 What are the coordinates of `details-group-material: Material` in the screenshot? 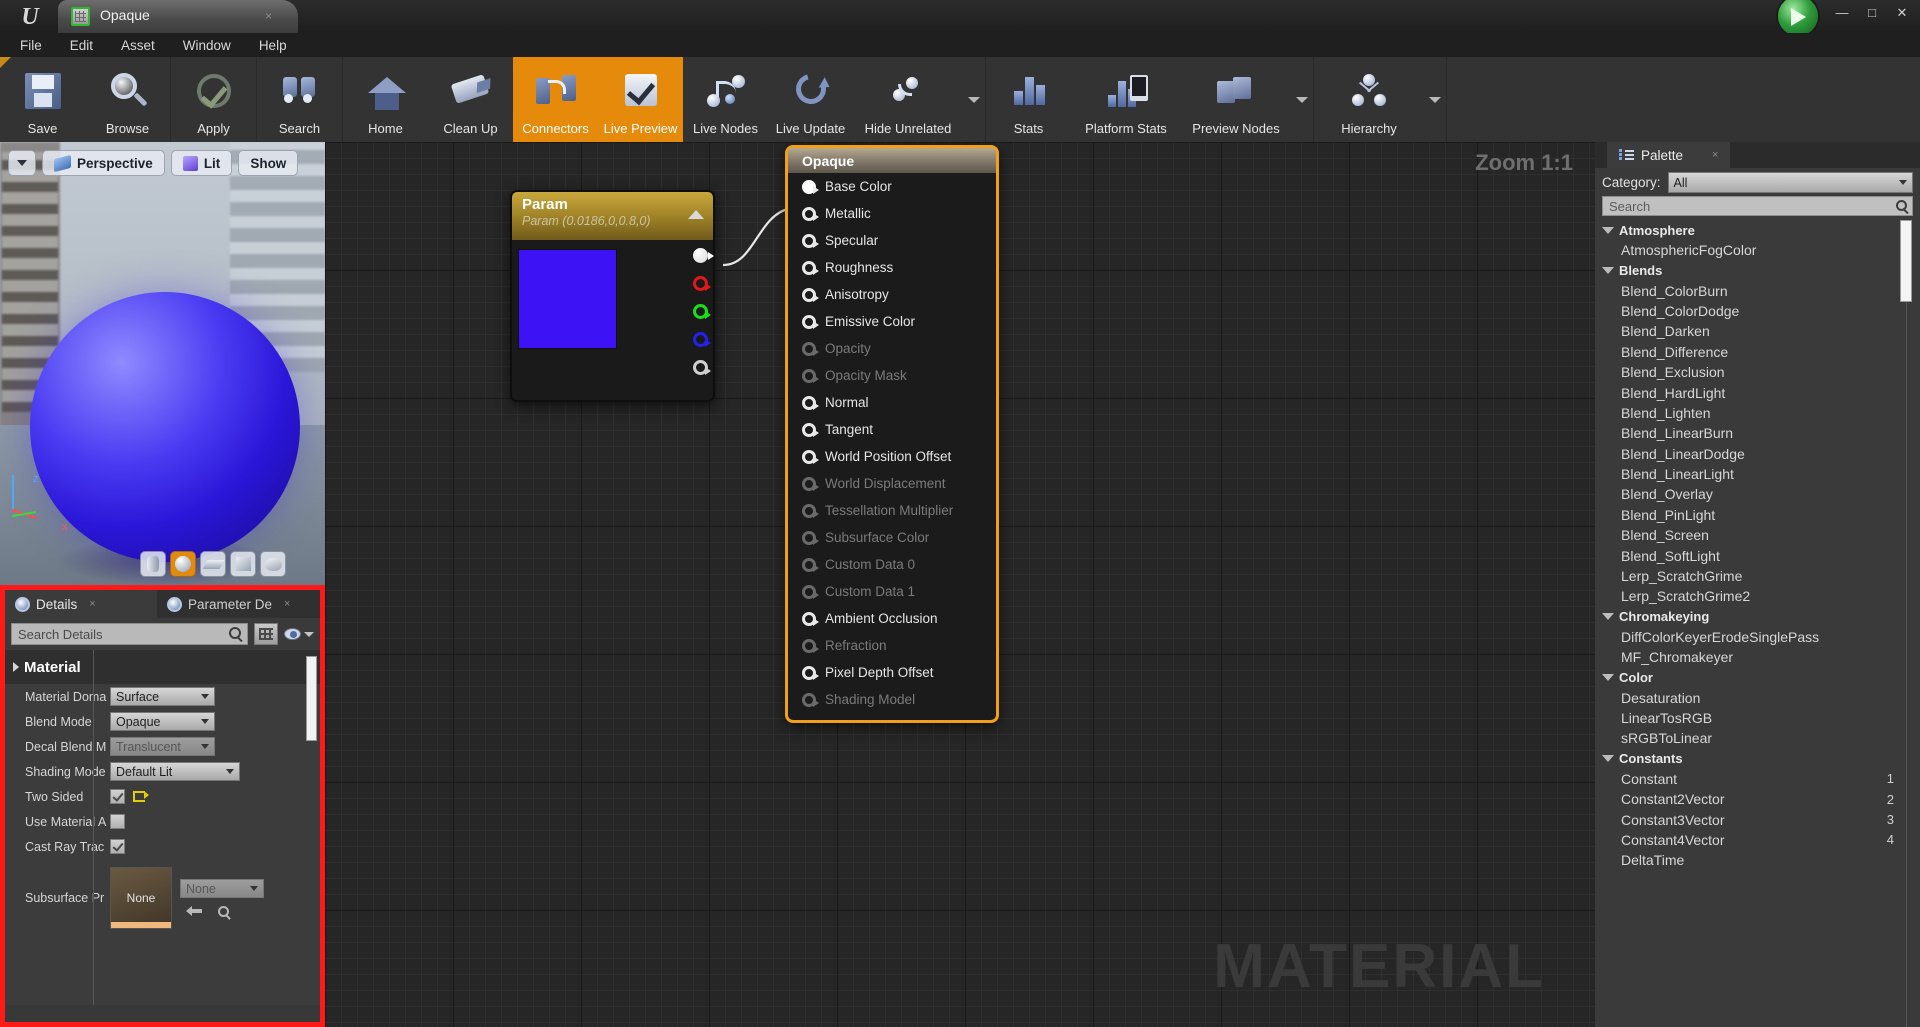 It's located at (162, 667).